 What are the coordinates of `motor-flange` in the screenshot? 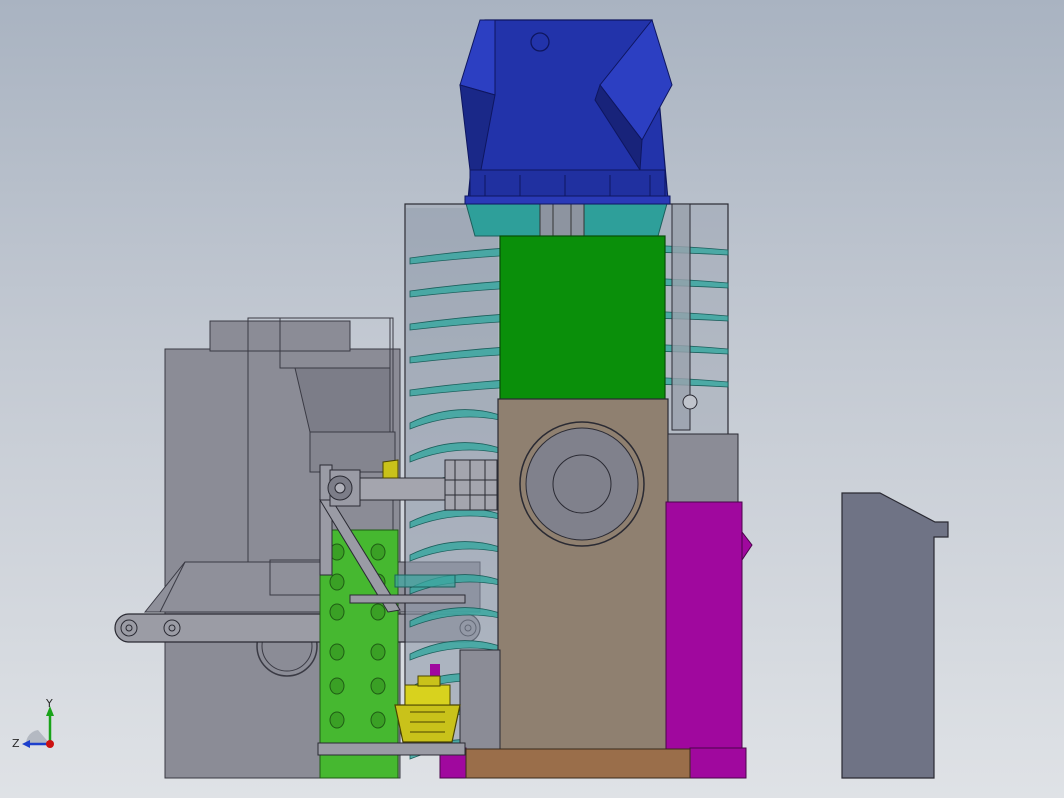 It's located at (566, 219).